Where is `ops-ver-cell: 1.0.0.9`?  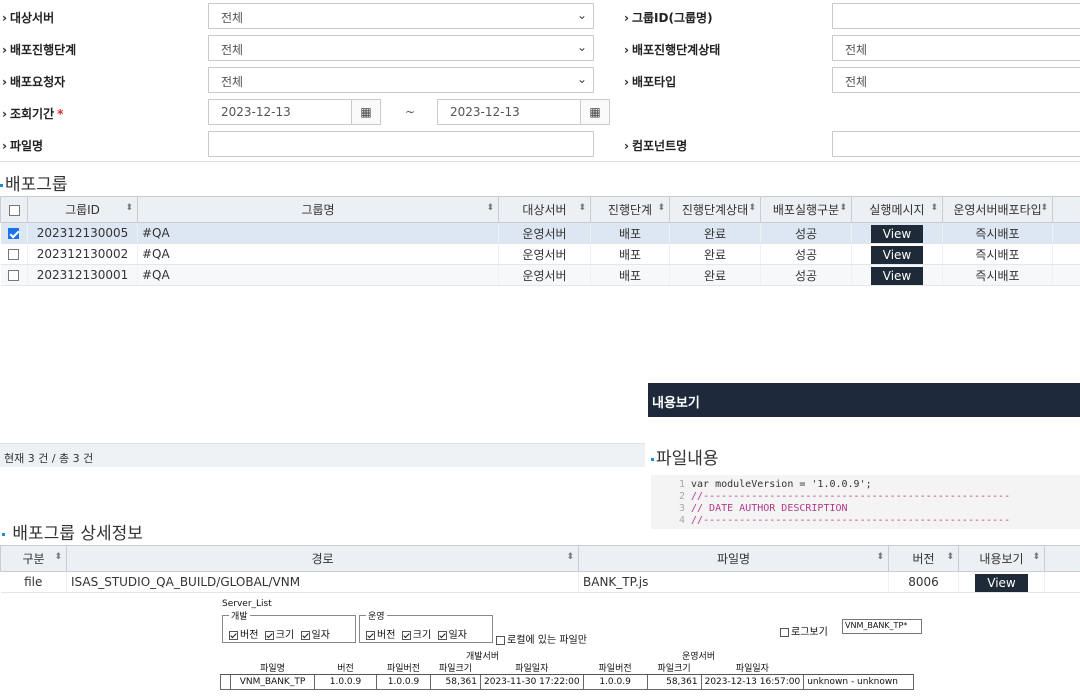
ops-ver-cell: 1.0.0.9 is located at coordinates (615, 682).